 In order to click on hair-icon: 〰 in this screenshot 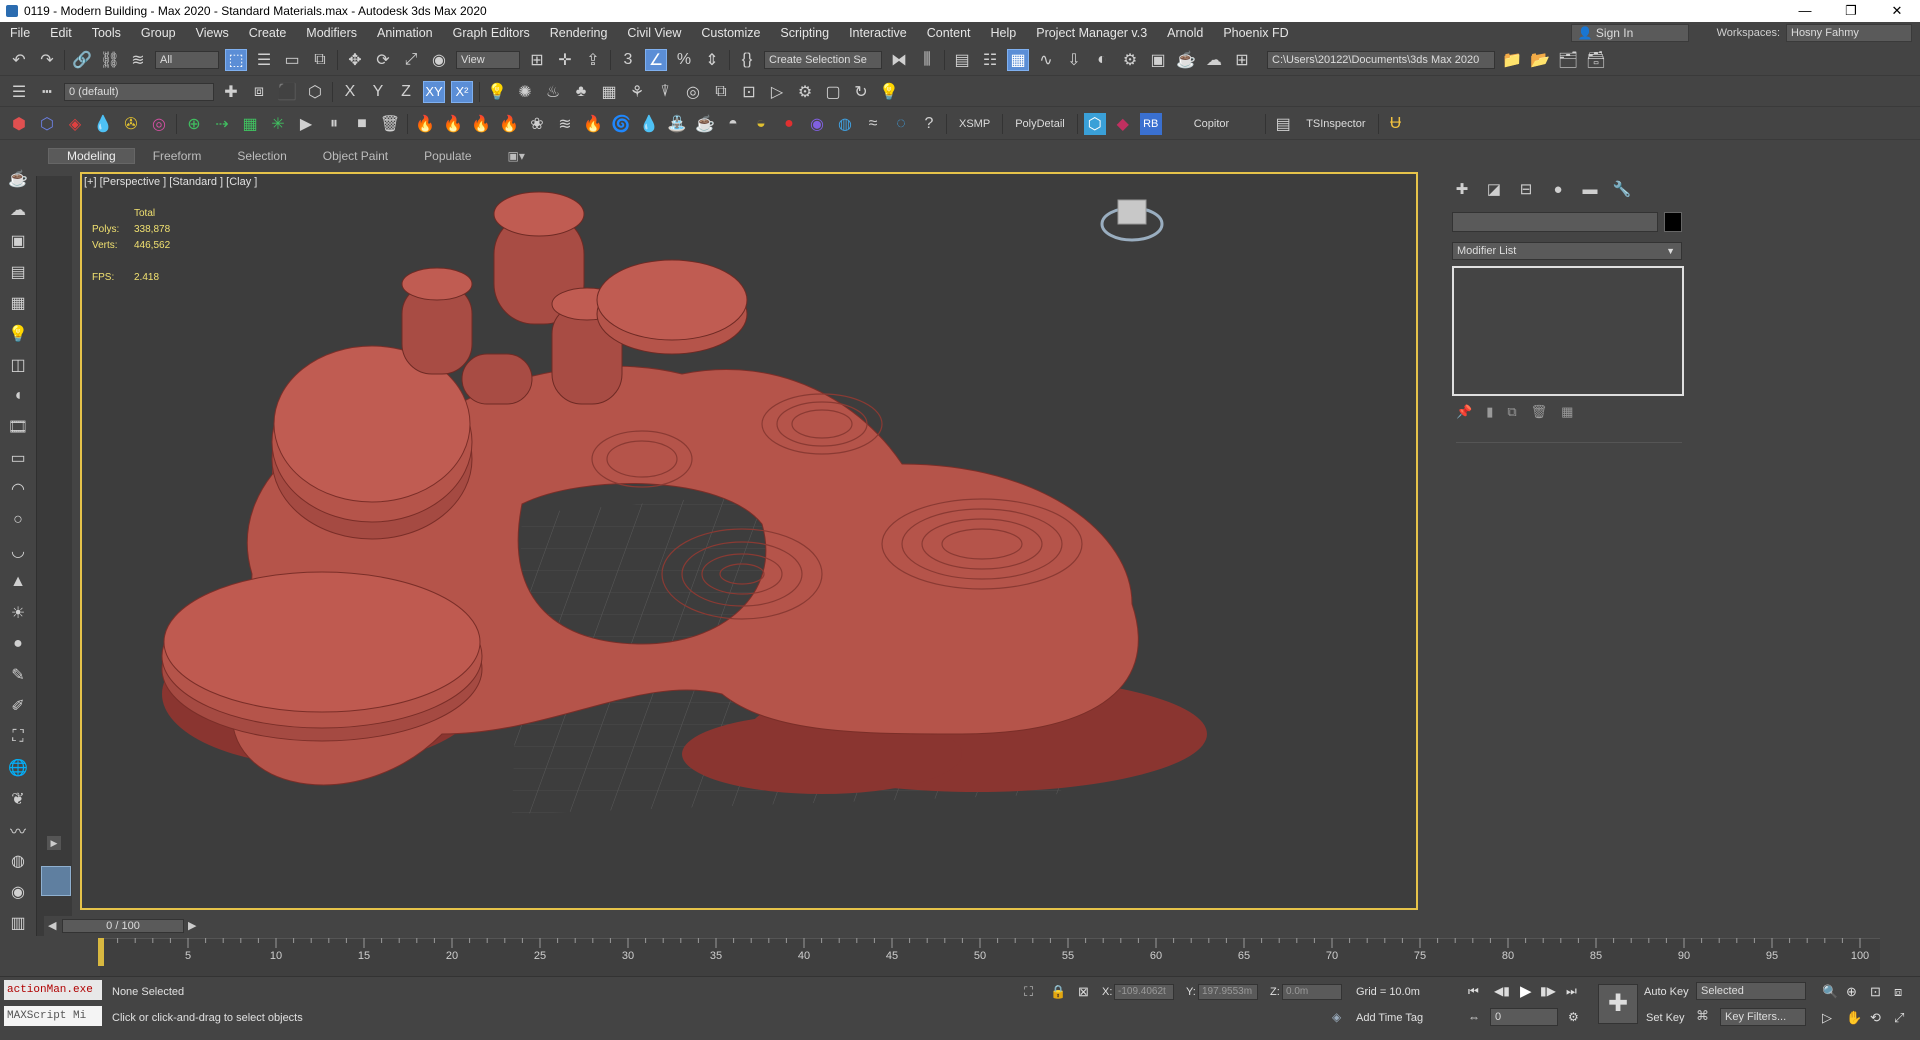, I will do `click(18, 830)`.